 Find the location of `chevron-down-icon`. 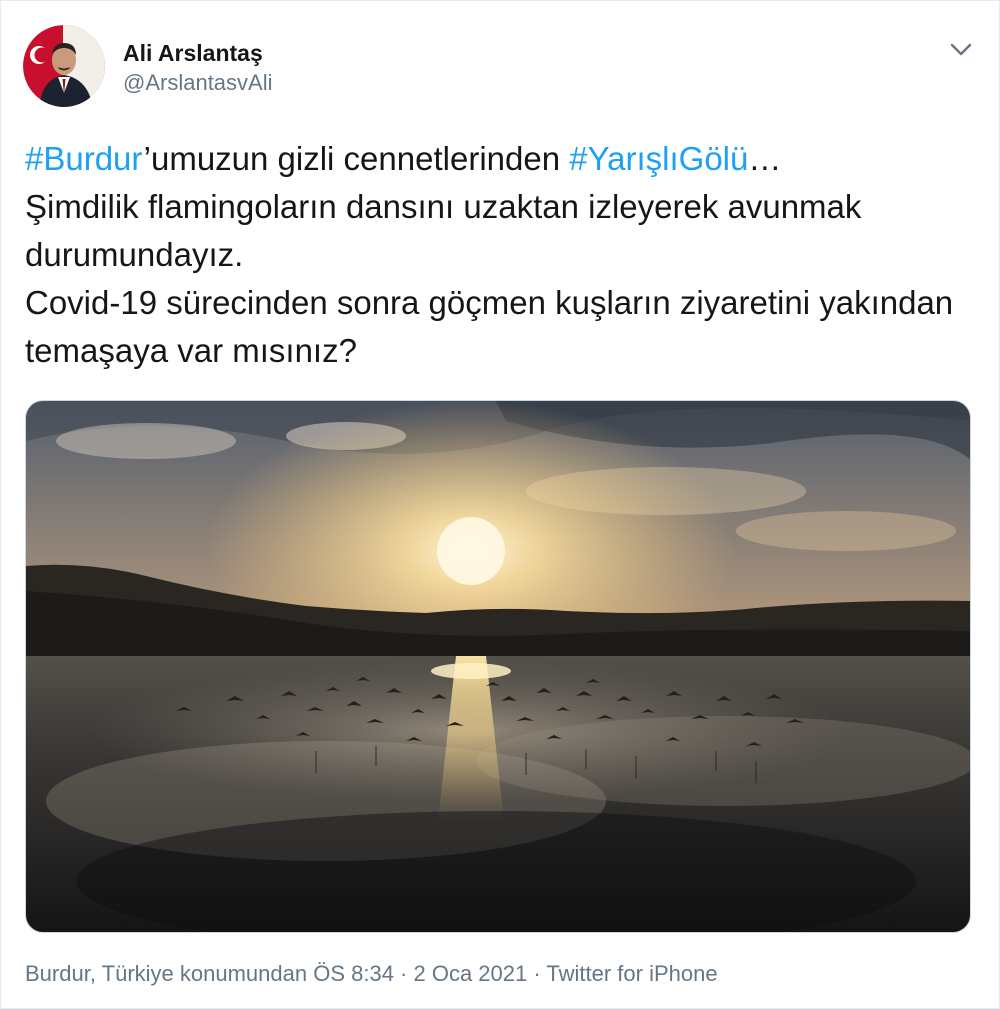

chevron-down-icon is located at coordinates (961, 49).